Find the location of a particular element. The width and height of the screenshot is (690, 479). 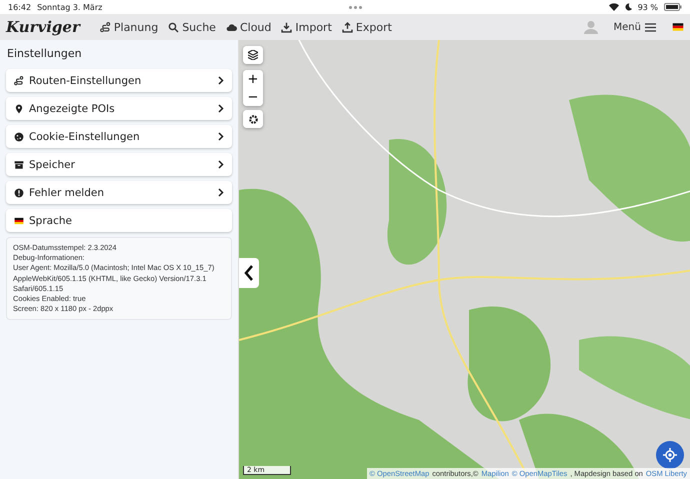

menu-button: Menü is located at coordinates (635, 27).